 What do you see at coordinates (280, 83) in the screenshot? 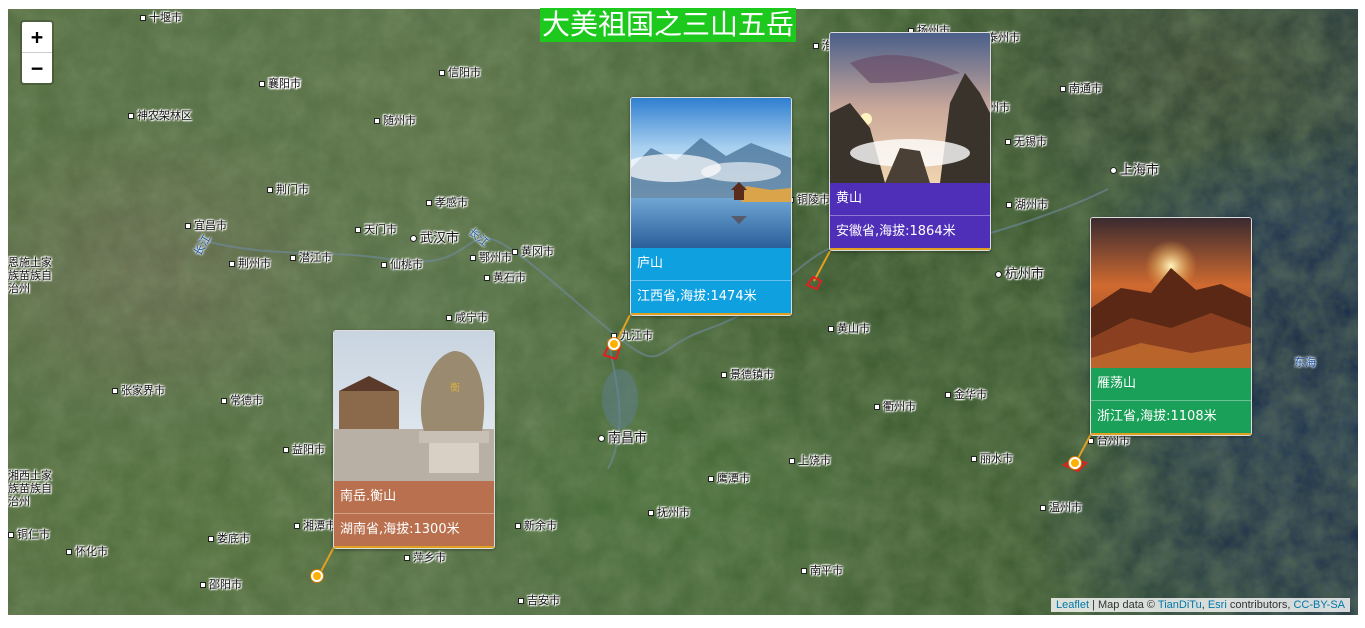
I see `city-label: 襄阳市` at bounding box center [280, 83].